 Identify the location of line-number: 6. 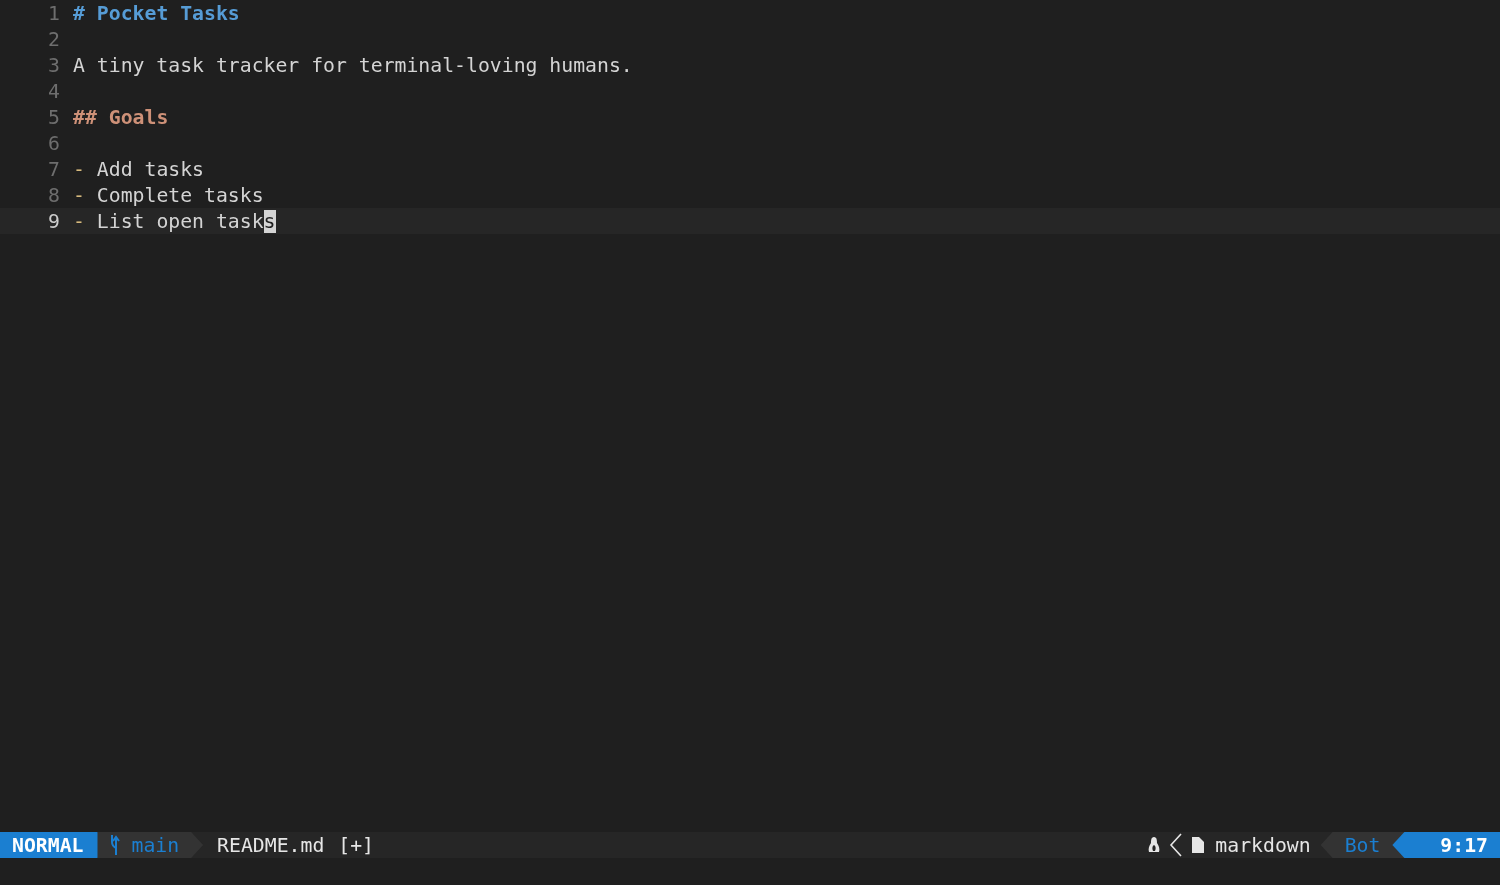
(53, 143).